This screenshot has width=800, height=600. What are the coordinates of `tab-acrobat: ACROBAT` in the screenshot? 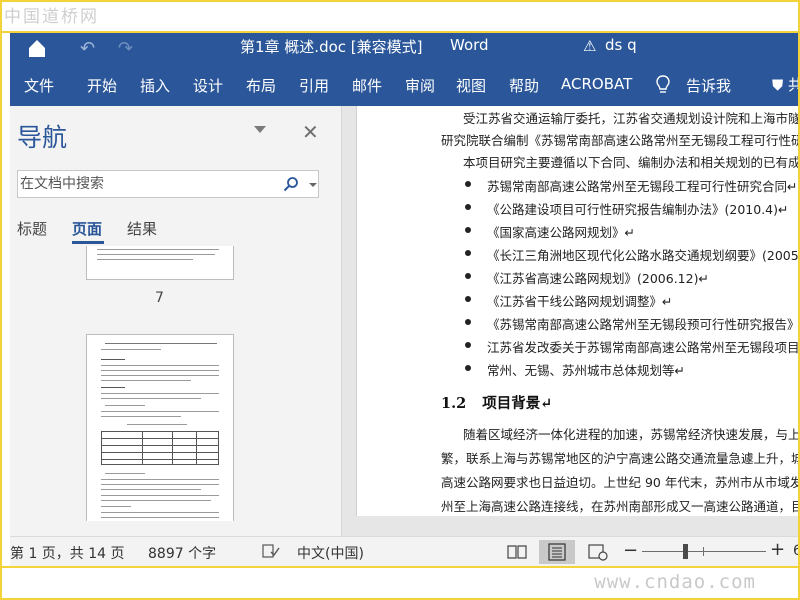 It's located at (596, 84).